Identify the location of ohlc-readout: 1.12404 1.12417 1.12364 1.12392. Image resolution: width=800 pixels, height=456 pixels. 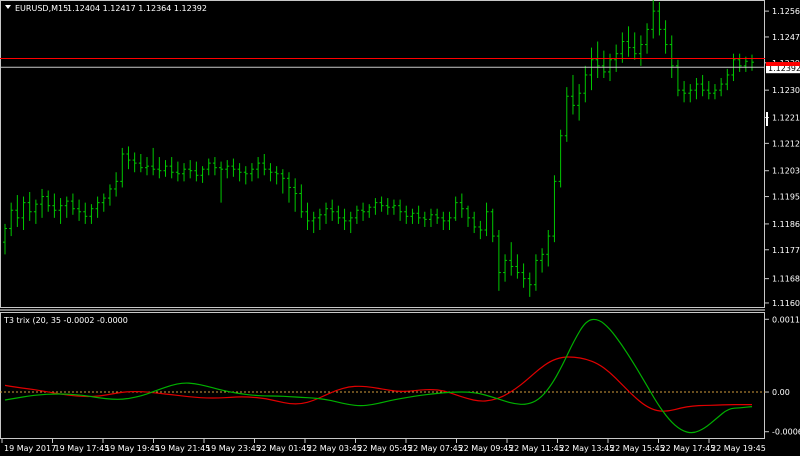
(137, 8).